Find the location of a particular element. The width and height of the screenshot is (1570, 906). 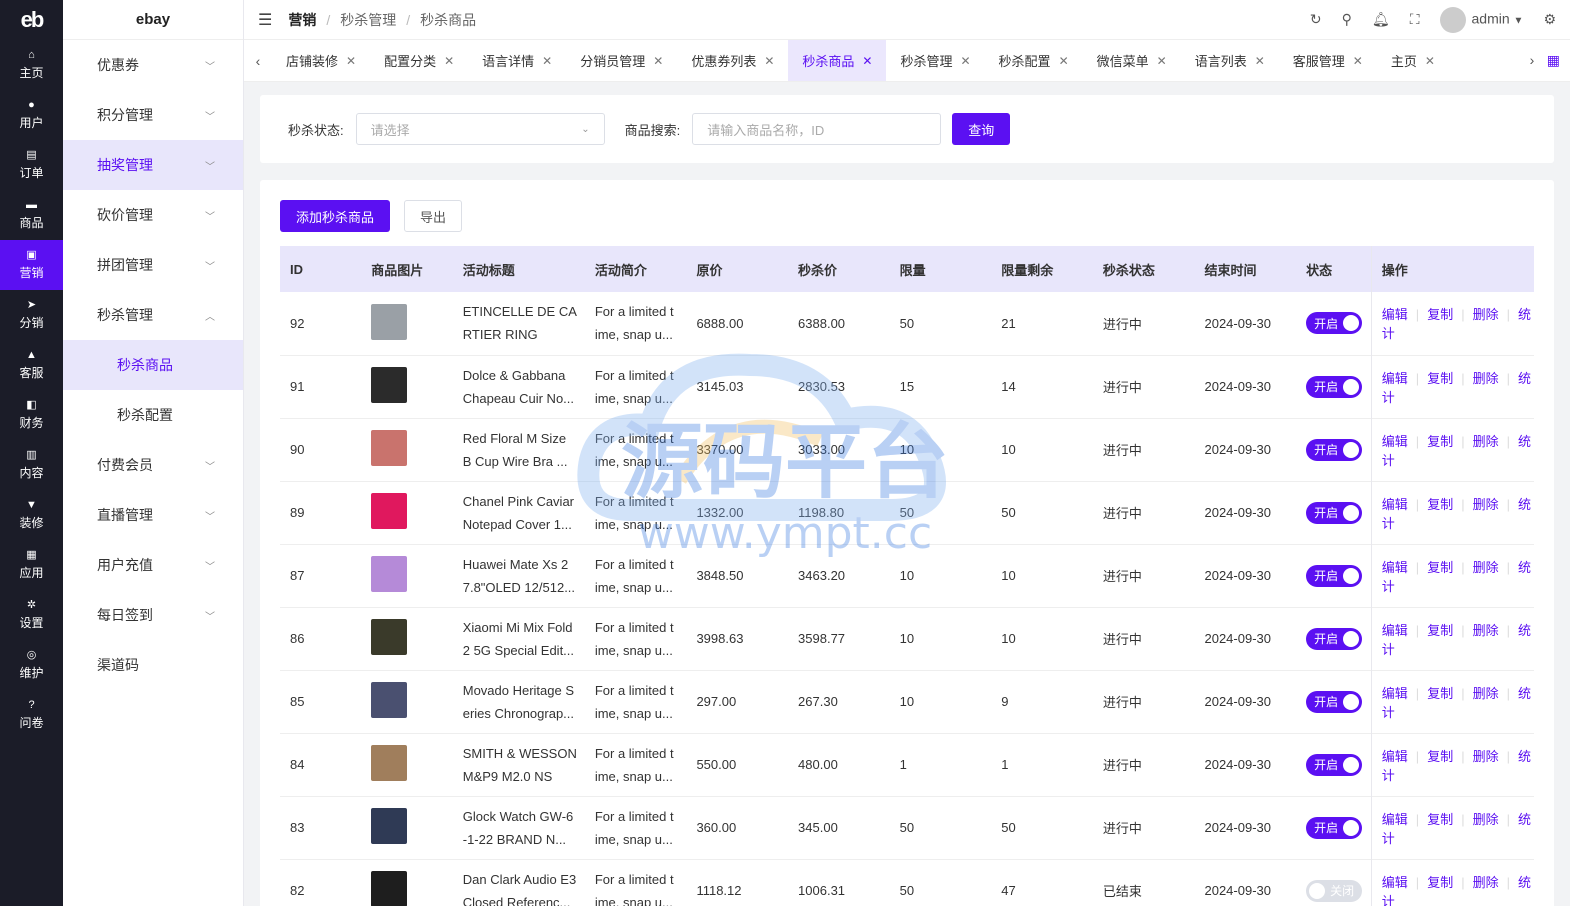

gear-icon: ⚙ is located at coordinates (1549, 19).